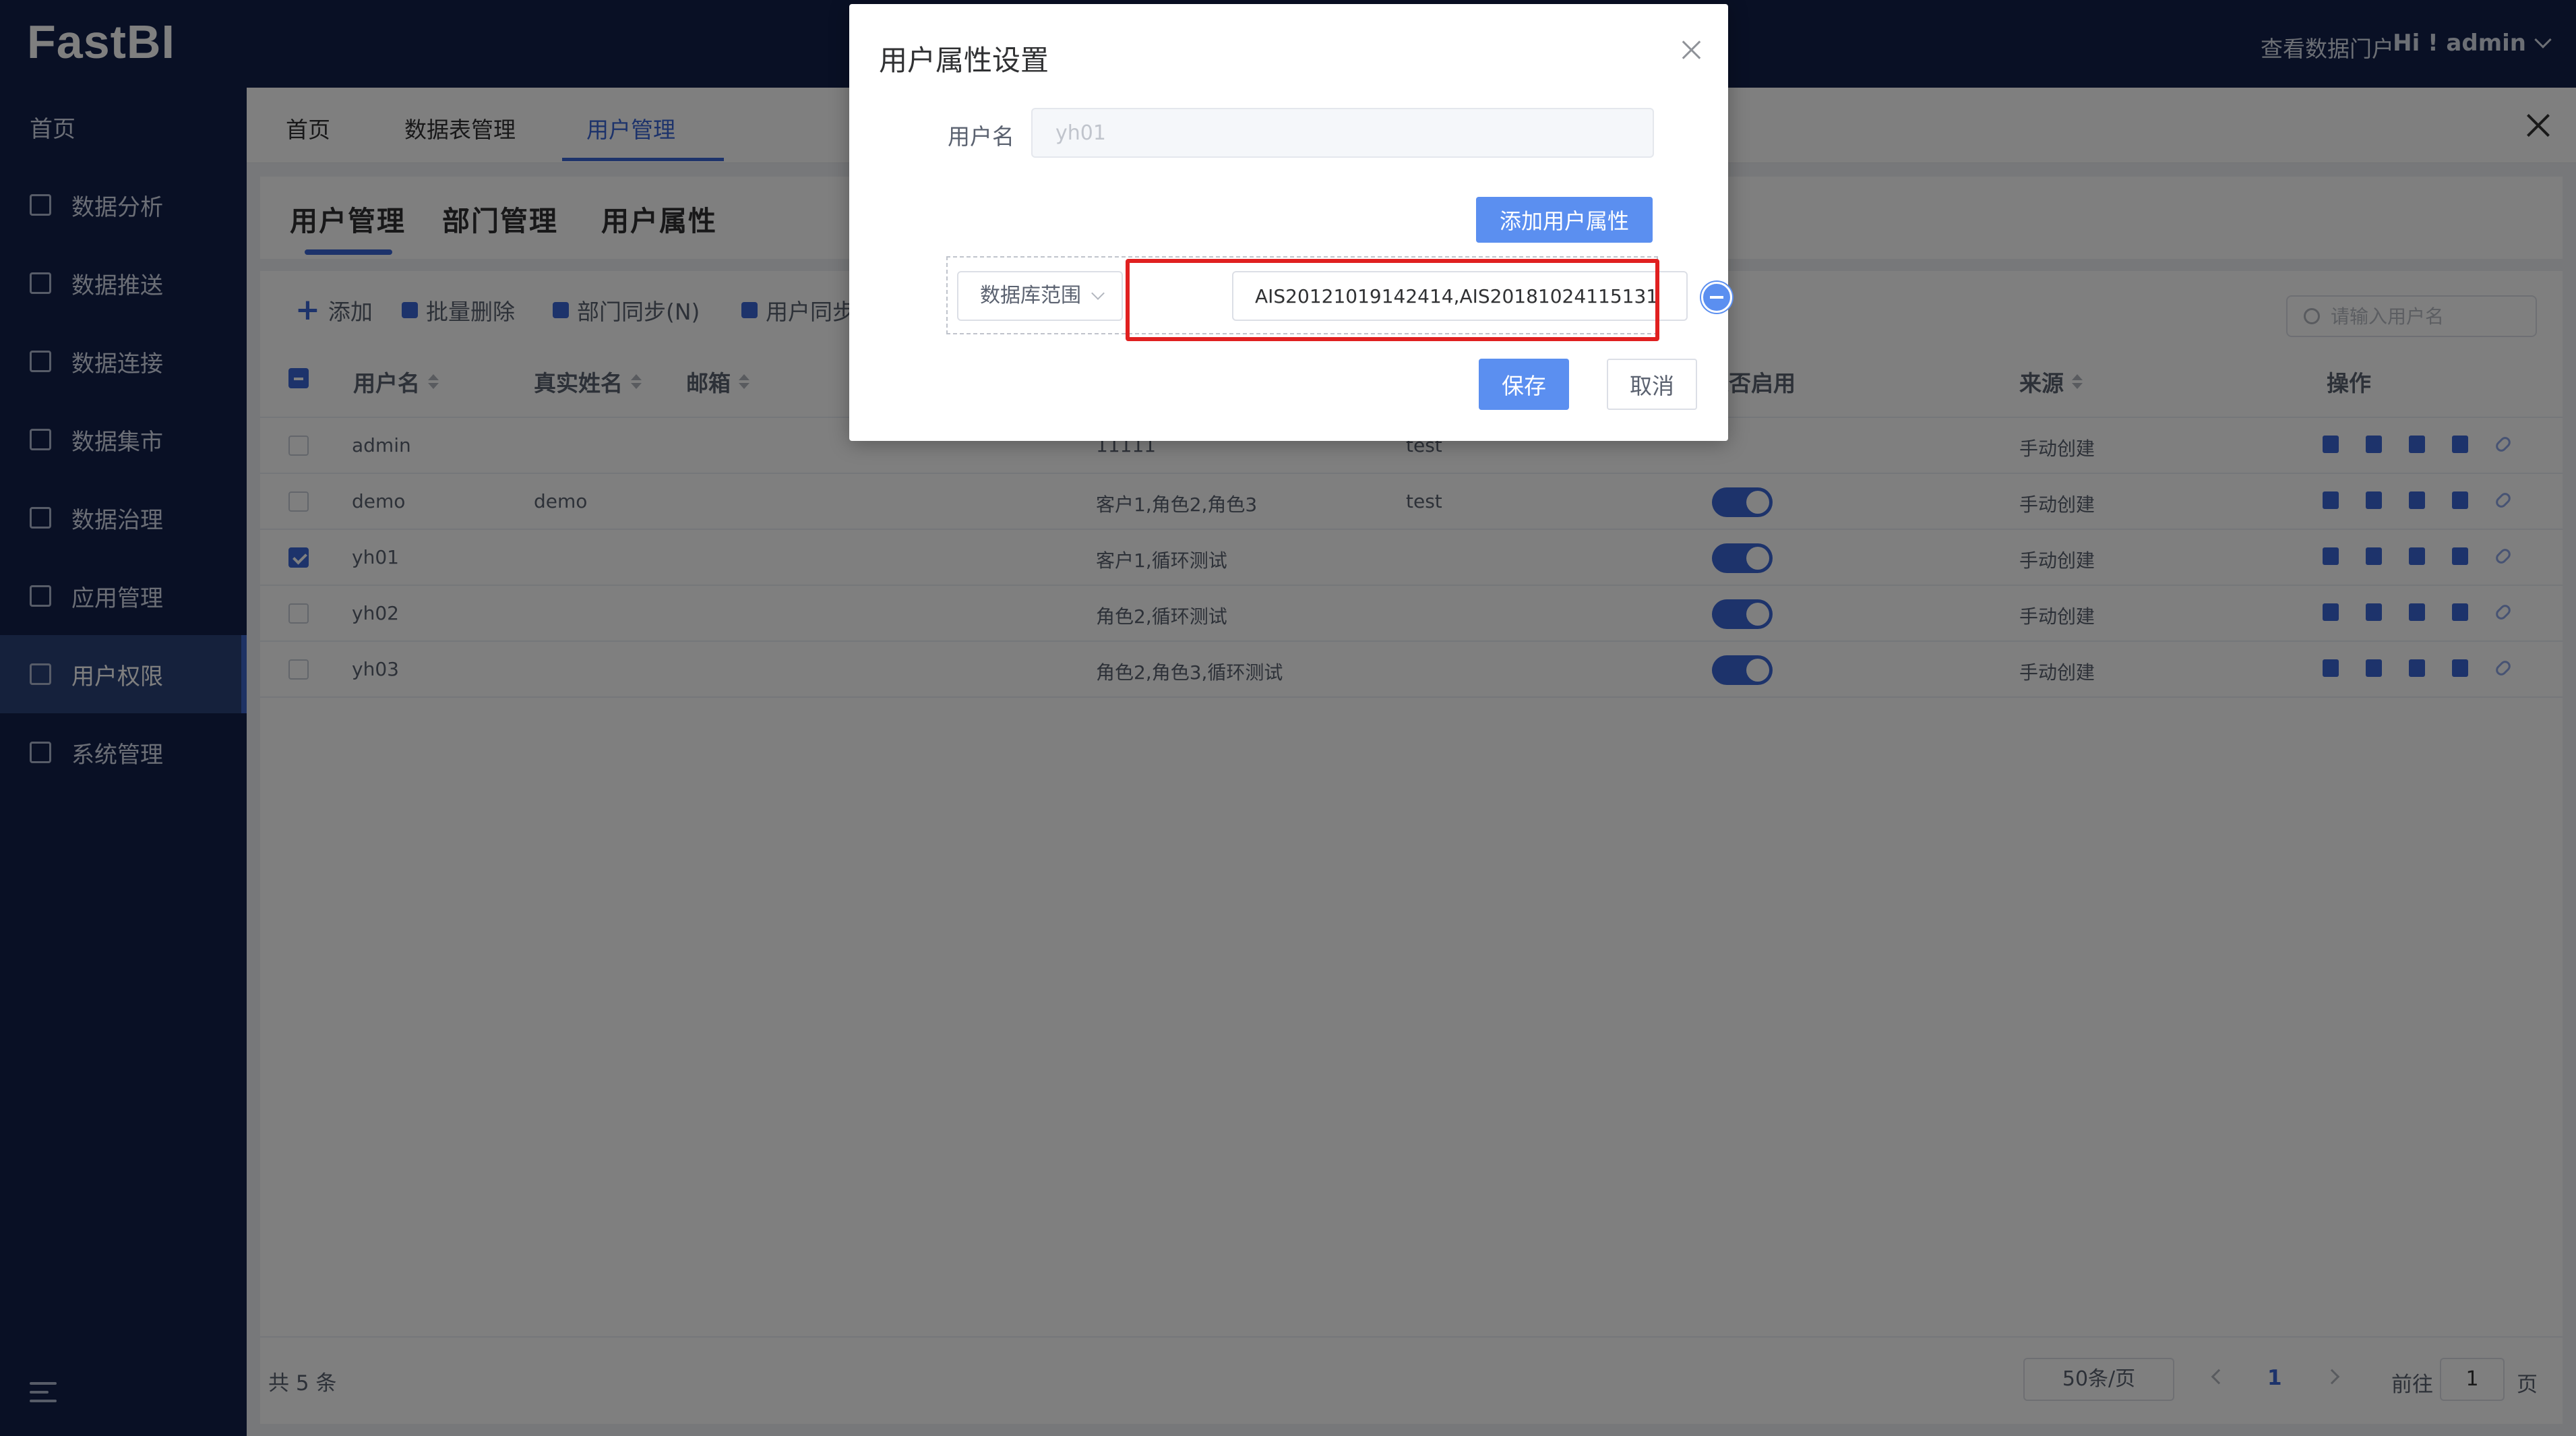  I want to click on save-button: 保存, so click(1524, 385).